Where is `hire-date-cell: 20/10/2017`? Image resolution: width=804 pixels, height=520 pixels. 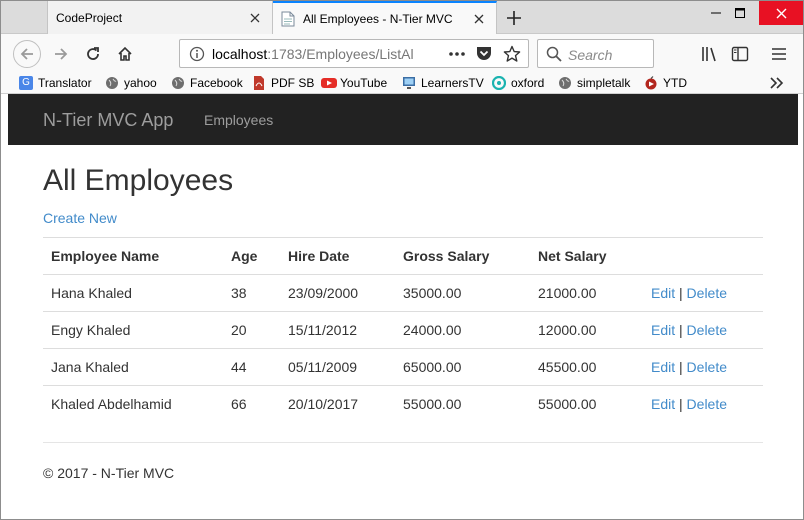
hire-date-cell: 20/10/2017 is located at coordinates (337, 404).